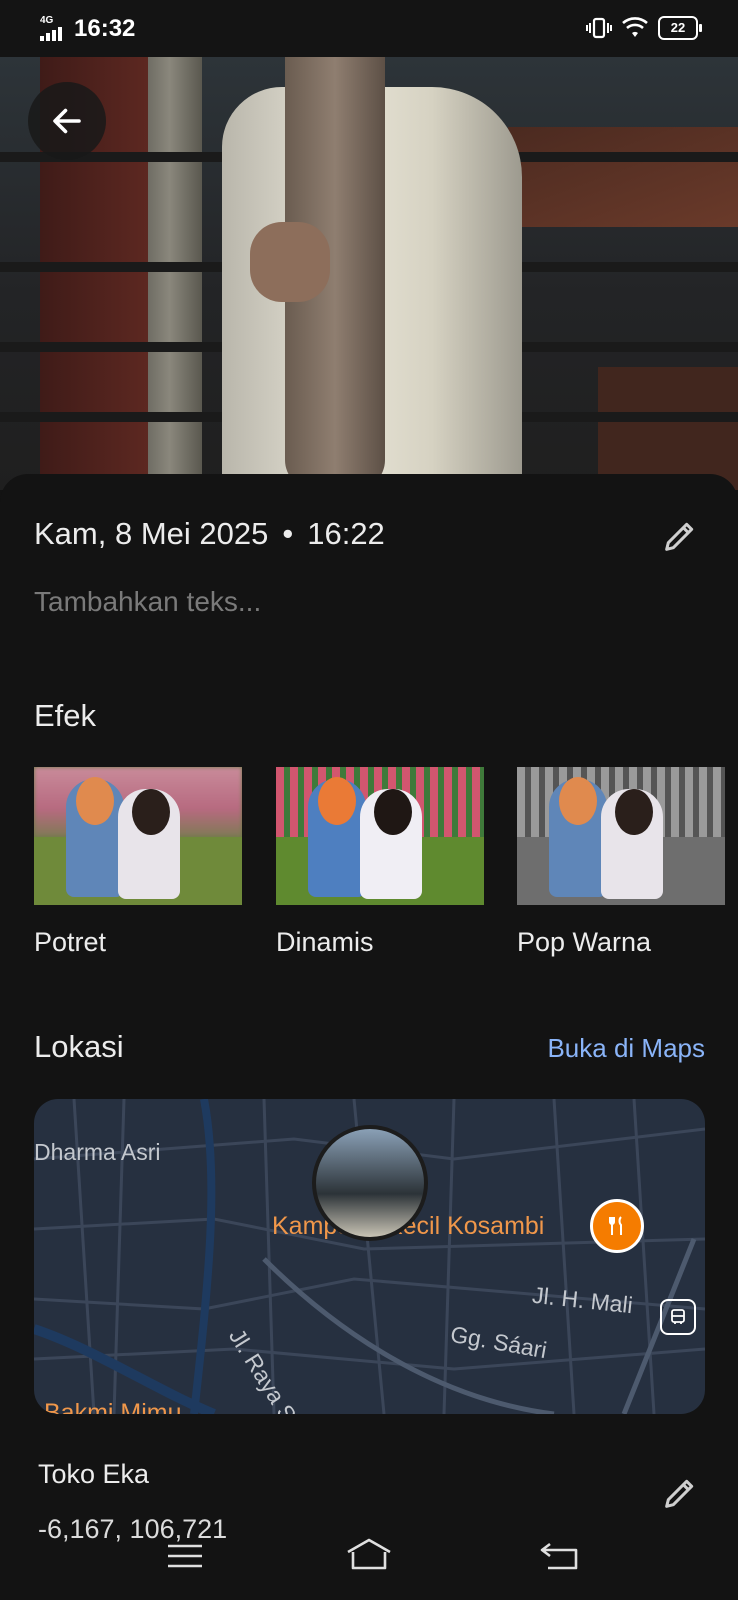 This screenshot has width=738, height=1600. I want to click on effect-dynamic: Dinamis, so click(380, 862).